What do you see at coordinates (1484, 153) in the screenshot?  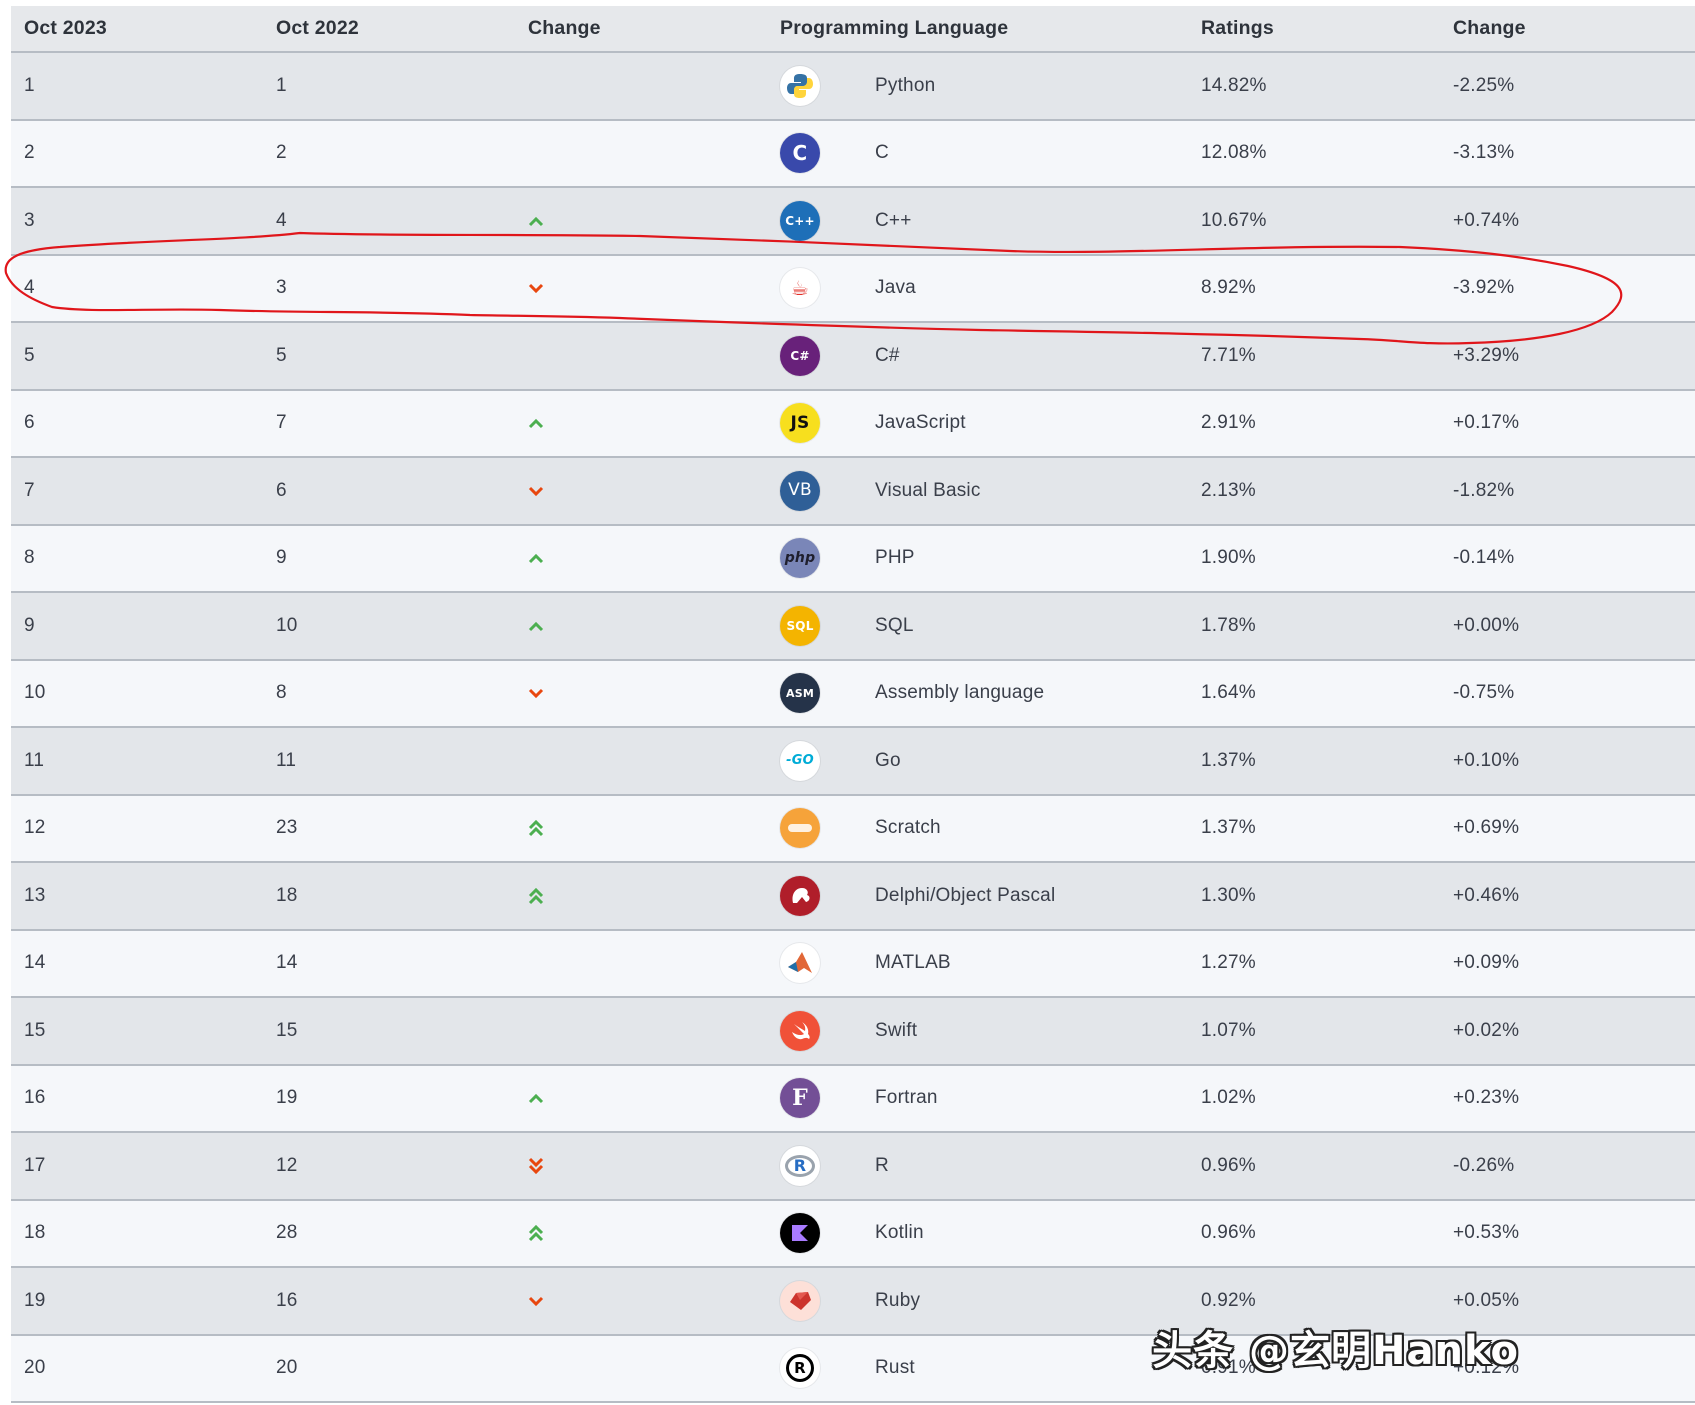 I see `rating-change: -3.13%` at bounding box center [1484, 153].